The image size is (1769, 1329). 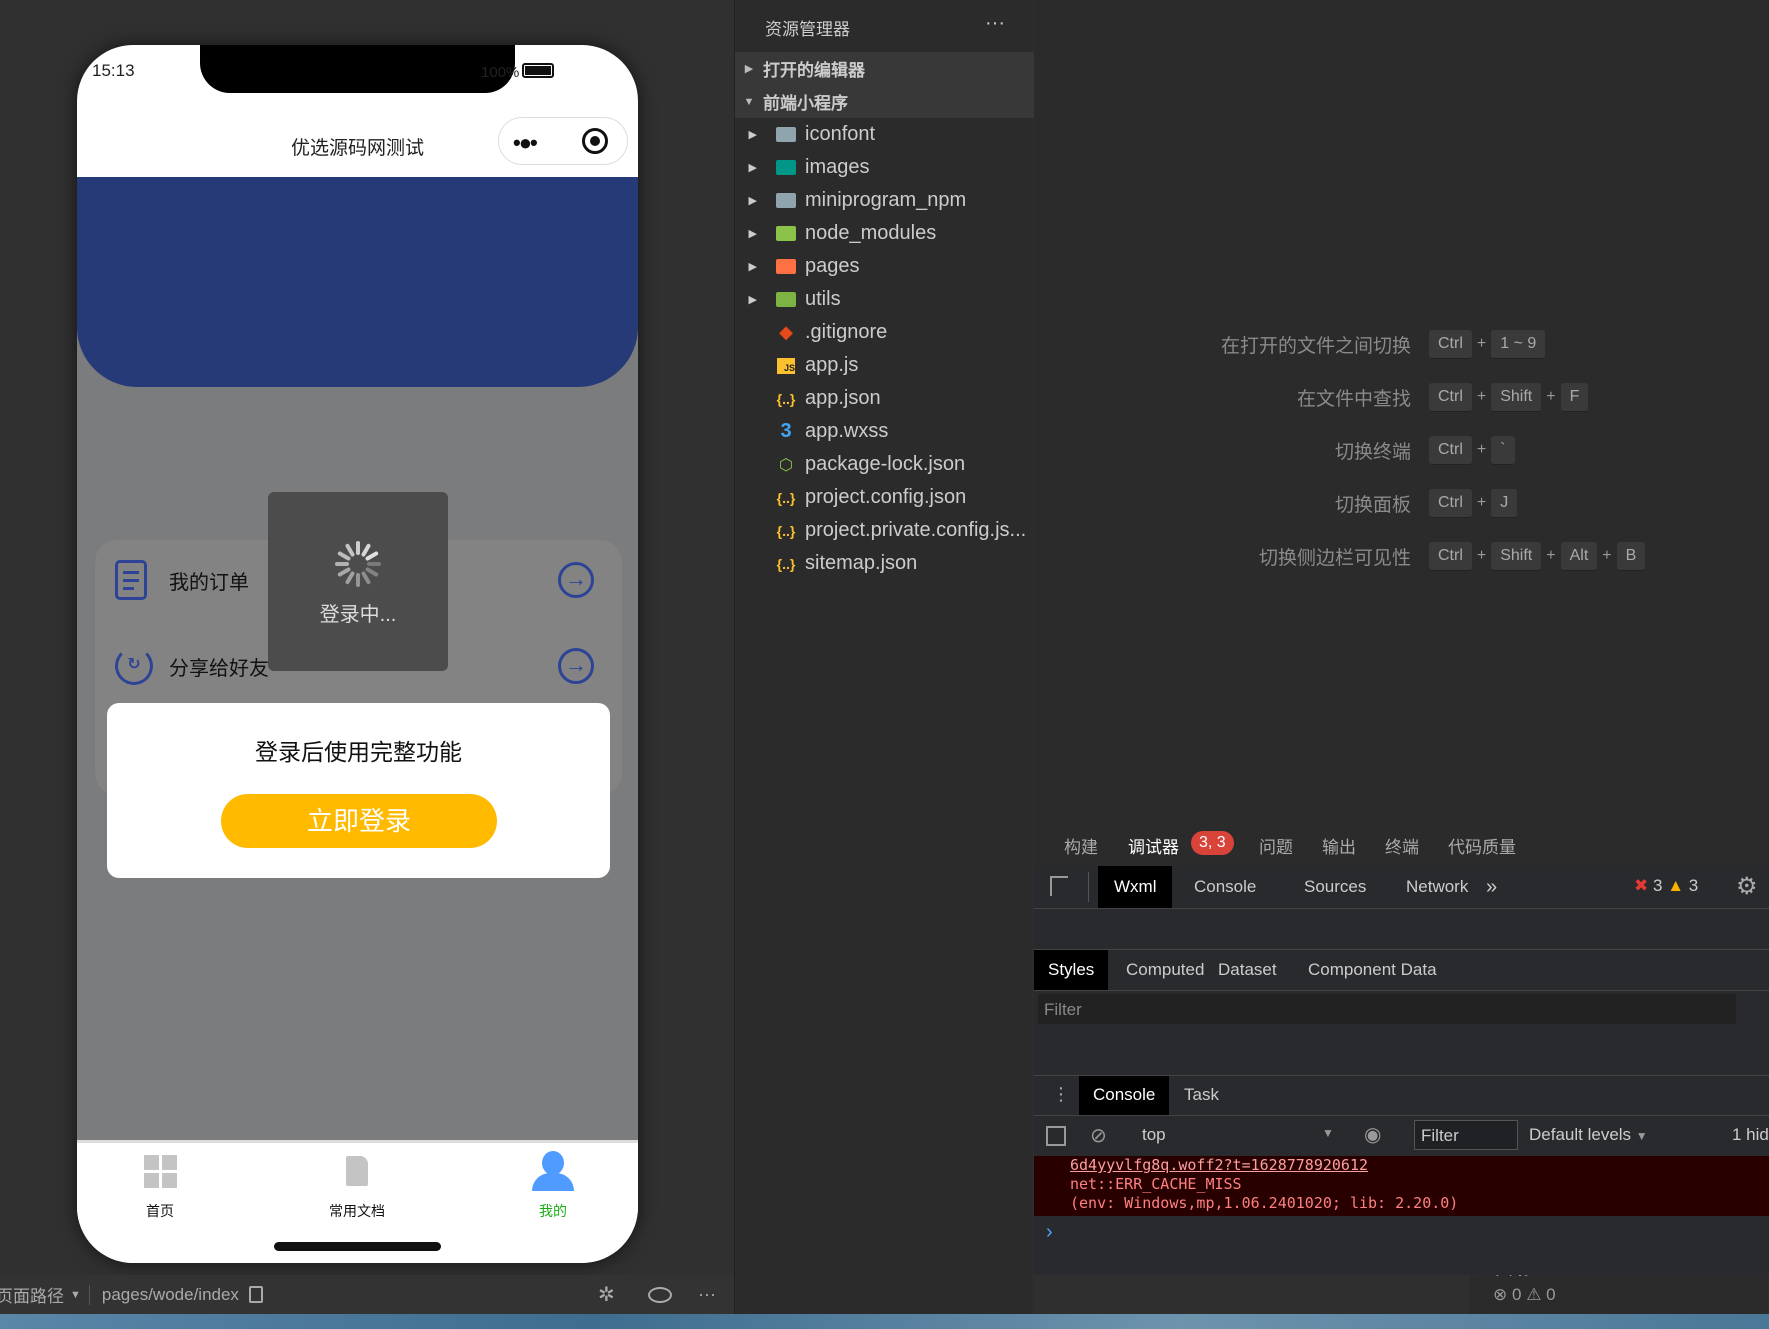 I want to click on panel-tab: 问题, so click(x=1276, y=845).